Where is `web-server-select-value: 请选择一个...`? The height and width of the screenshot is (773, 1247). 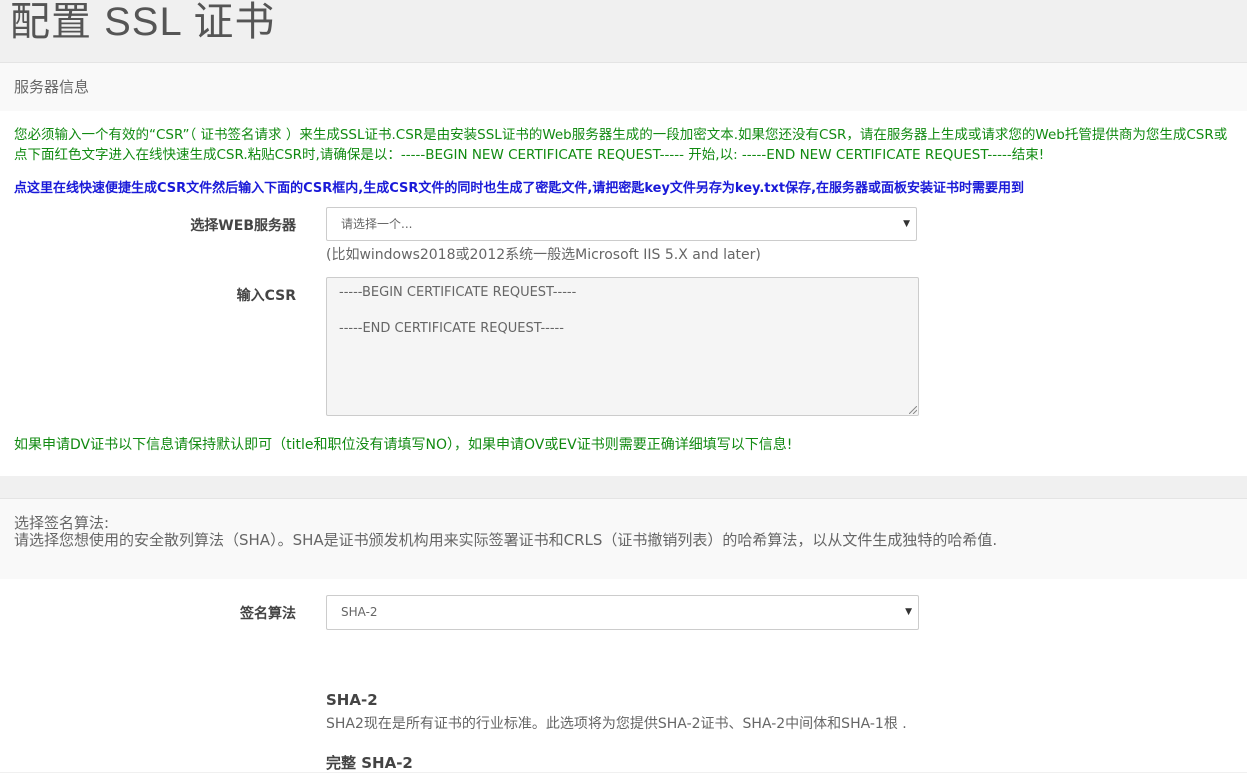
web-server-select-value: 请选择一个... is located at coordinates (377, 224).